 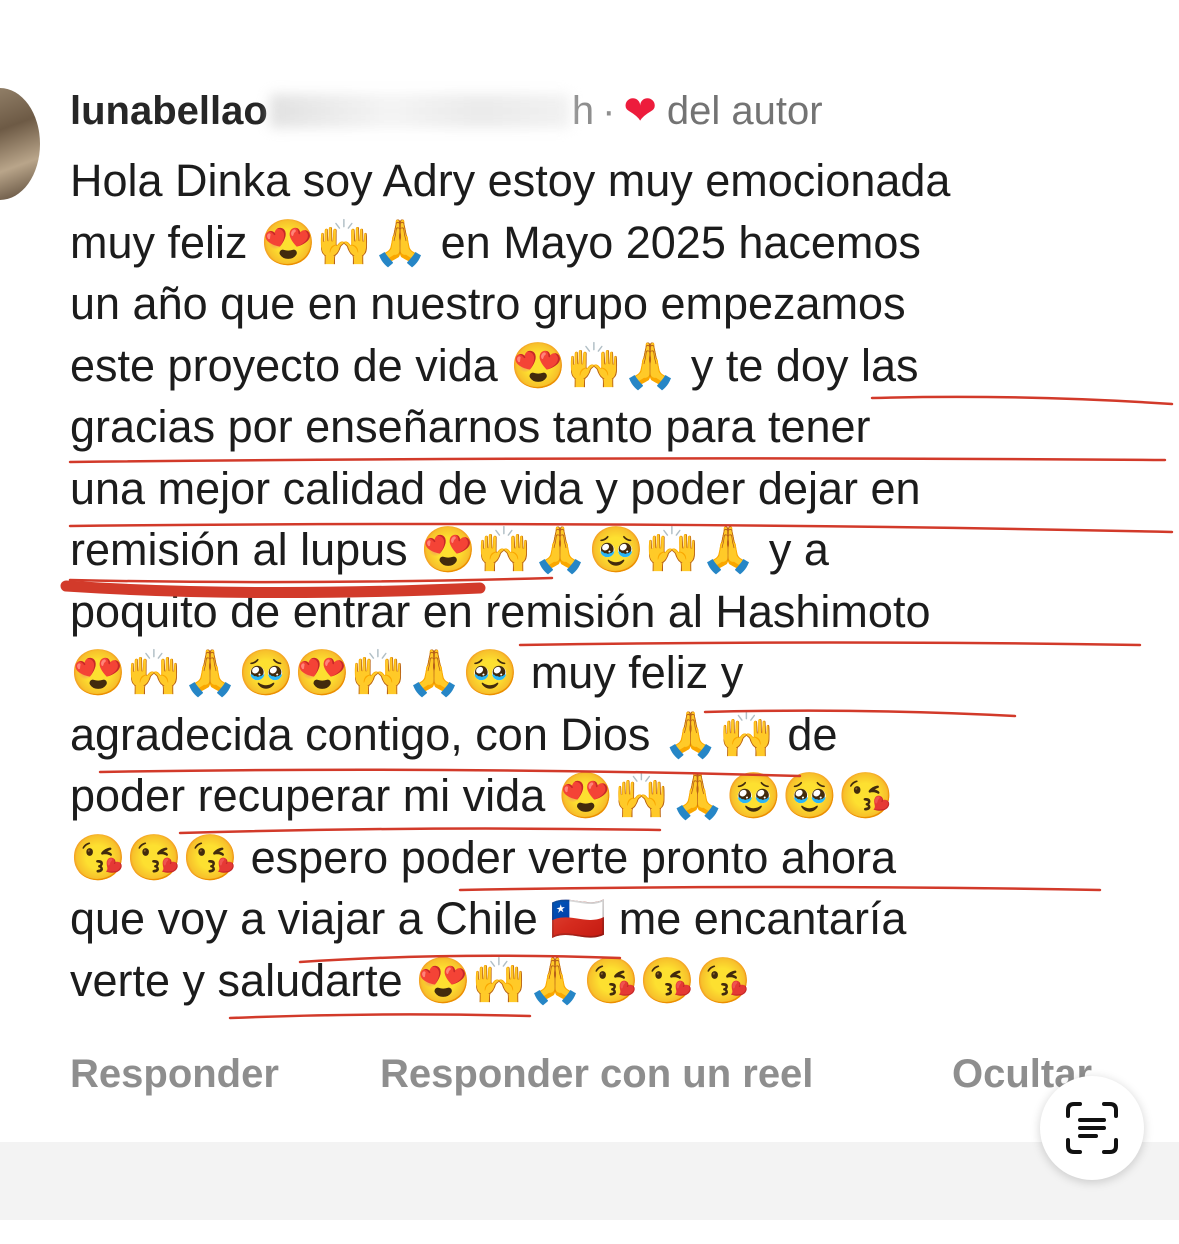 I want to click on bottom-bar, so click(x=589, y=1181).